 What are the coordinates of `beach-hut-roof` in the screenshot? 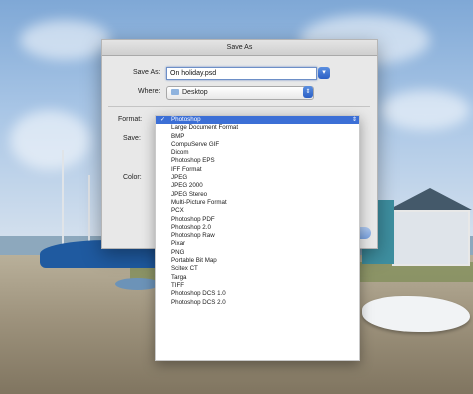 It's located at (430, 199).